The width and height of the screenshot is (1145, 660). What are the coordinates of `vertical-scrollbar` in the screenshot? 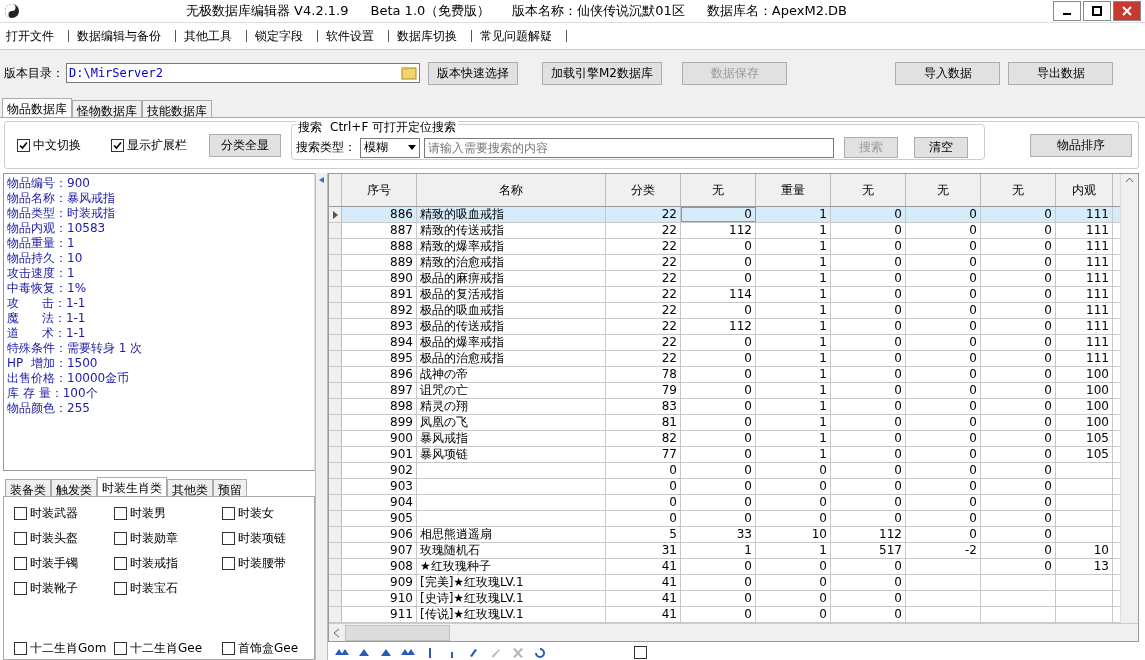 It's located at (1129, 399).